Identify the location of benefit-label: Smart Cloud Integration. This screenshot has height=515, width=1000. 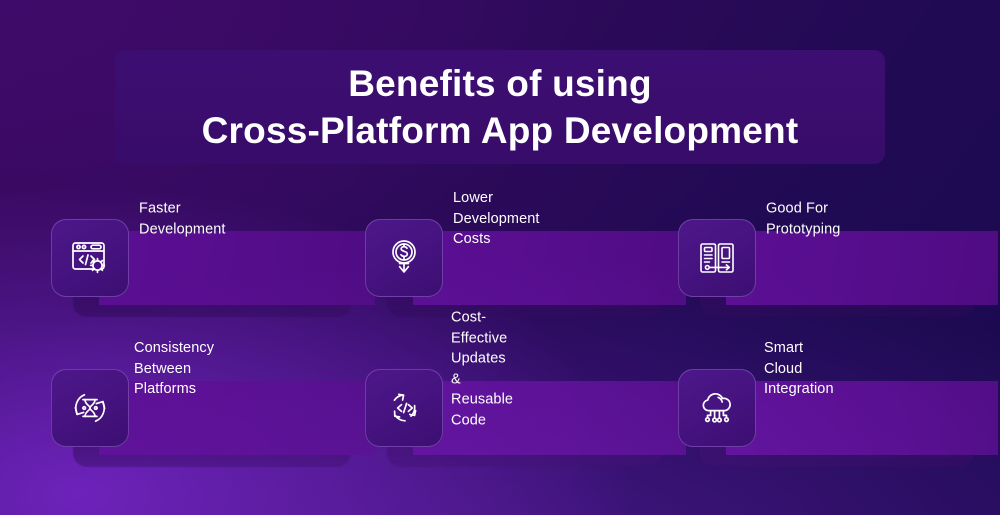
(799, 369).